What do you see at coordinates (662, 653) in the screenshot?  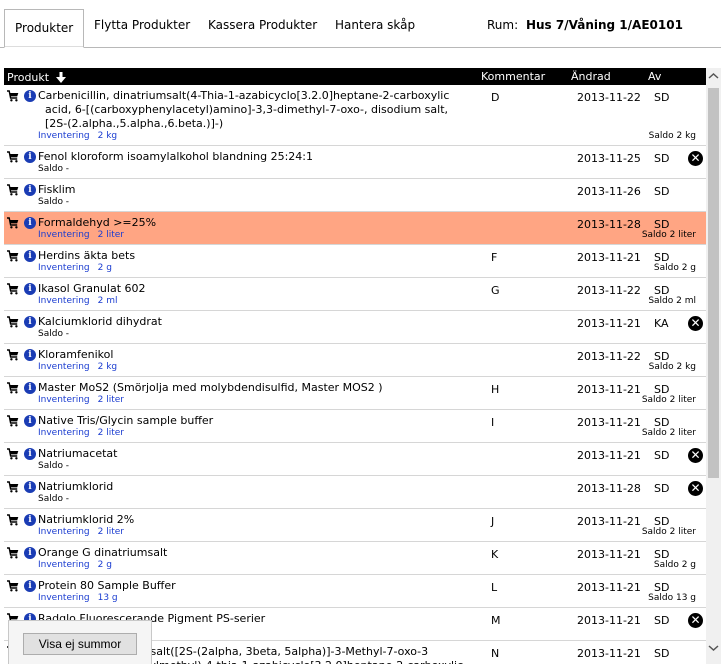 I see `row-changed-by: SD` at bounding box center [662, 653].